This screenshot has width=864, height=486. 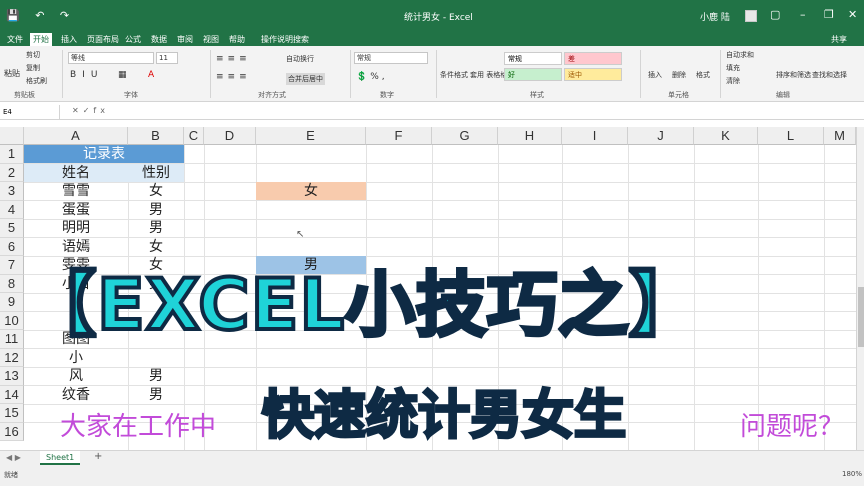 I want to click on row-header: 3, so click(x=12, y=191).